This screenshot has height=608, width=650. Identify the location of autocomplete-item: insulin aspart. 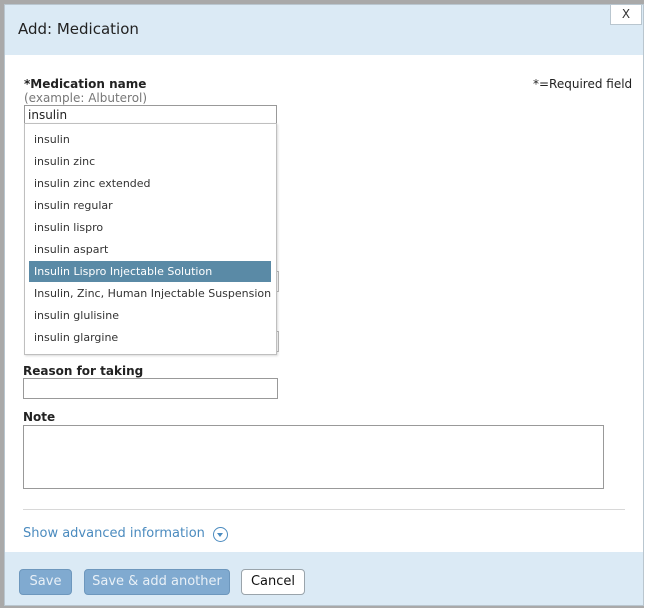
(150, 249).